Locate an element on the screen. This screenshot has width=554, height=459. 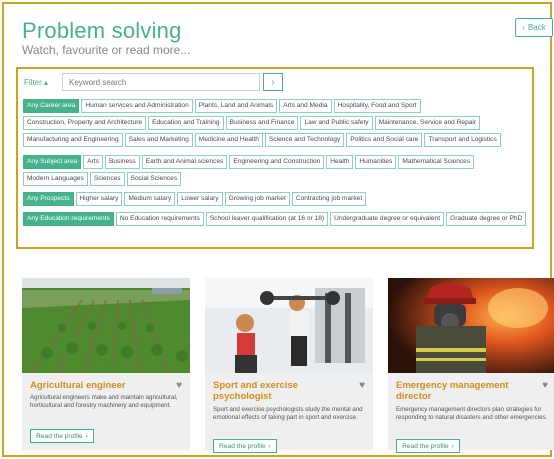
tag-career: Law and Public safety is located at coordinates (336, 123).